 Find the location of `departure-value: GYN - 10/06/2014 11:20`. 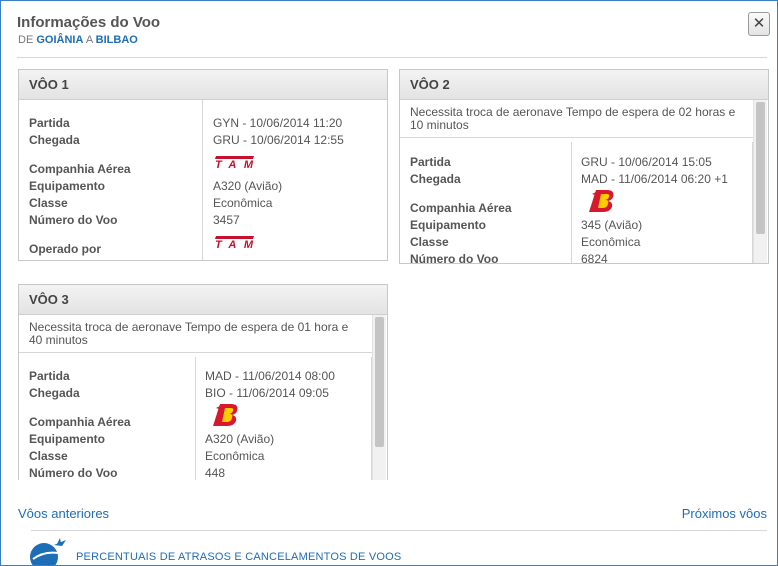

departure-value: GYN - 10/06/2014 11:20 is located at coordinates (278, 123).